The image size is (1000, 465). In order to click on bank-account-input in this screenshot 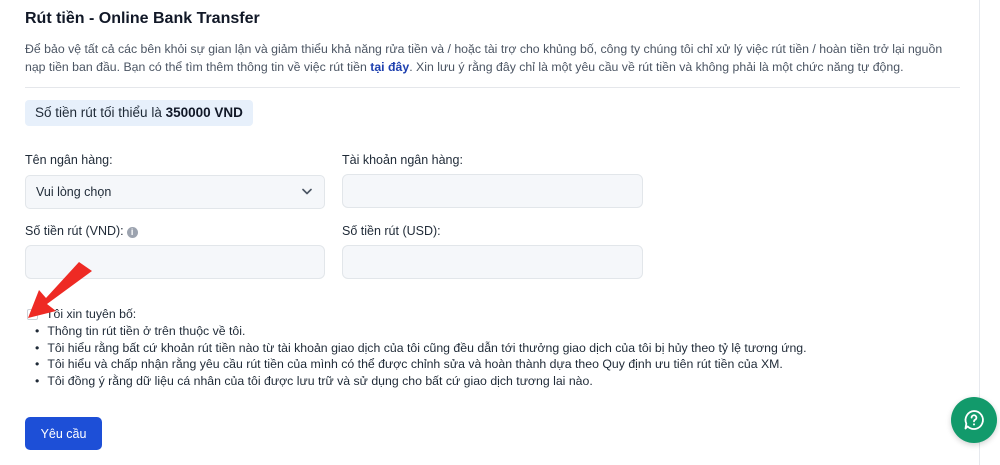, I will do `click(492, 191)`.